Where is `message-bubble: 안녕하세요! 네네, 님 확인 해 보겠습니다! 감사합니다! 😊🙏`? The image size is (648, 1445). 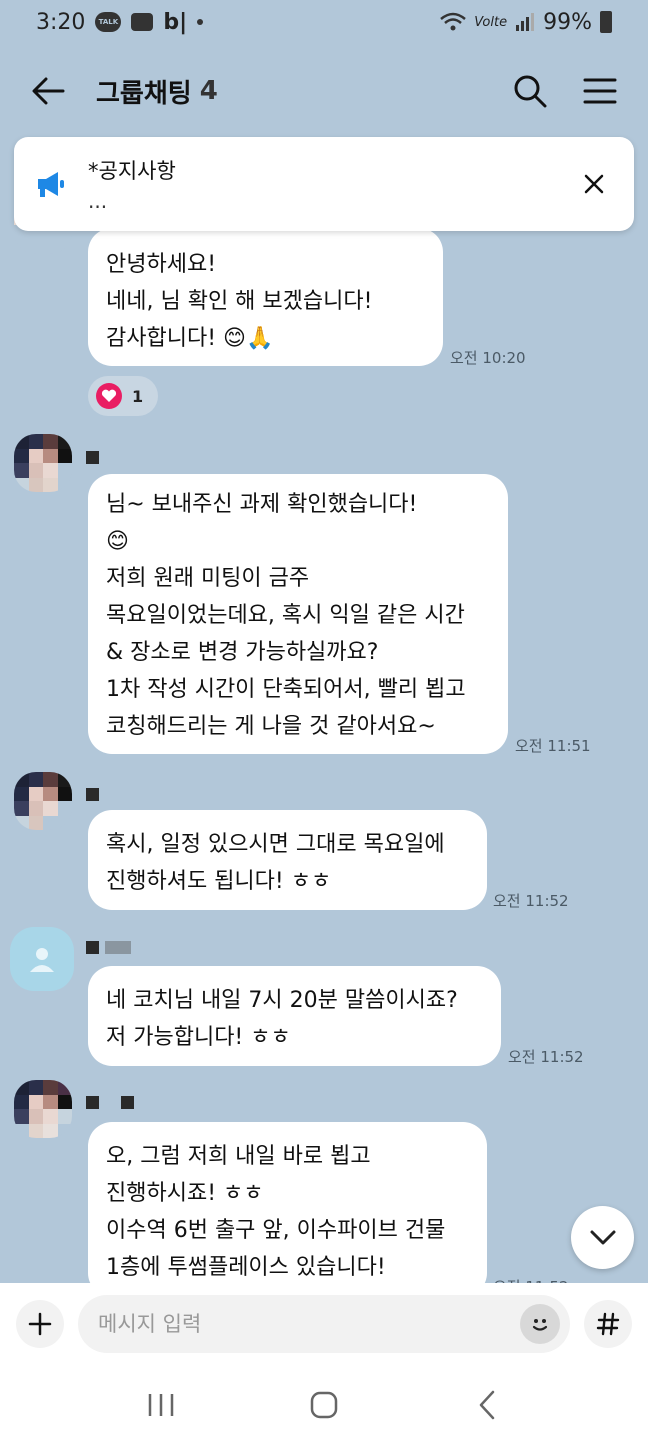
message-bubble: 안녕하세요! 네네, 님 확인 해 보겠습니다! 감사합니다! 😊🙏 is located at coordinates (265, 297).